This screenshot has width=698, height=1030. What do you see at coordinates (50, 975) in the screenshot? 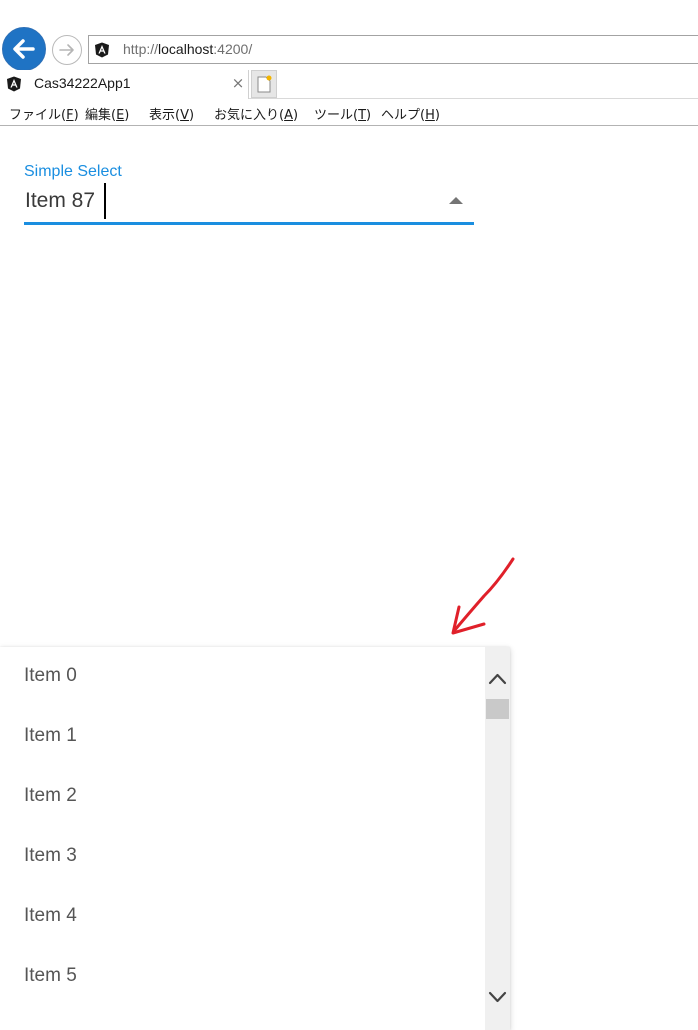
I see `list-item-label: Item 5` at bounding box center [50, 975].